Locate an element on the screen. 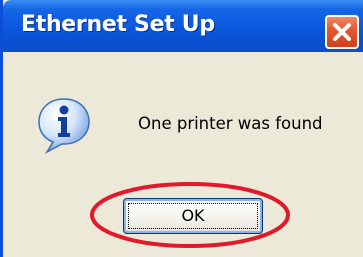 Image resolution: width=363 pixels, height=257 pixels. ok-button: OK is located at coordinates (193, 216).